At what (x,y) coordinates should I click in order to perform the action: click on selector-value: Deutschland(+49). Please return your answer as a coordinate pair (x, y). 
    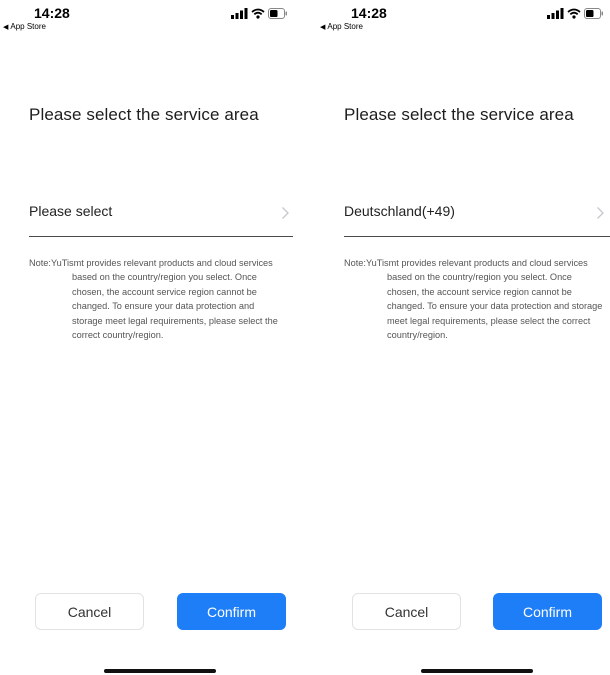
    Looking at the image, I should click on (399, 211).